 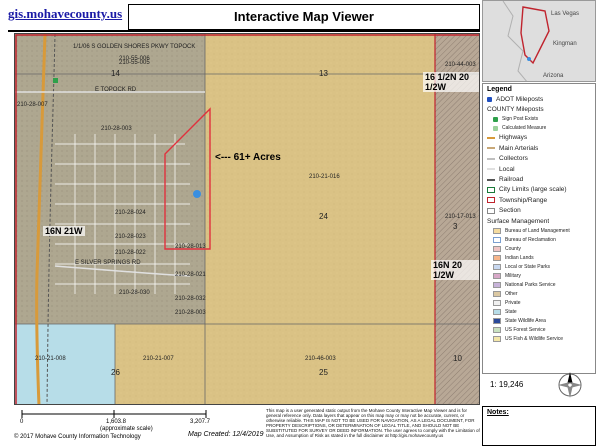 I want to click on legend-item: State, so click(x=539, y=311).